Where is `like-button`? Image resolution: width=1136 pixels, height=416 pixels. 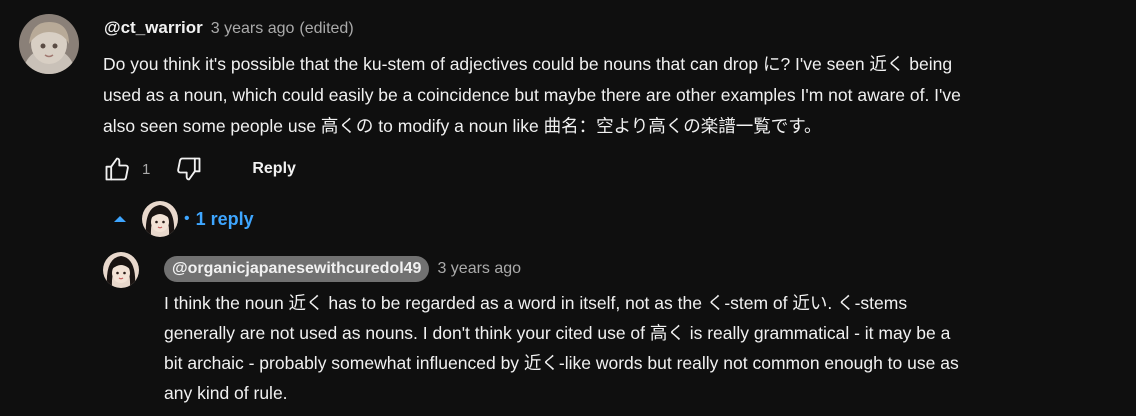
like-button is located at coordinates (117, 169).